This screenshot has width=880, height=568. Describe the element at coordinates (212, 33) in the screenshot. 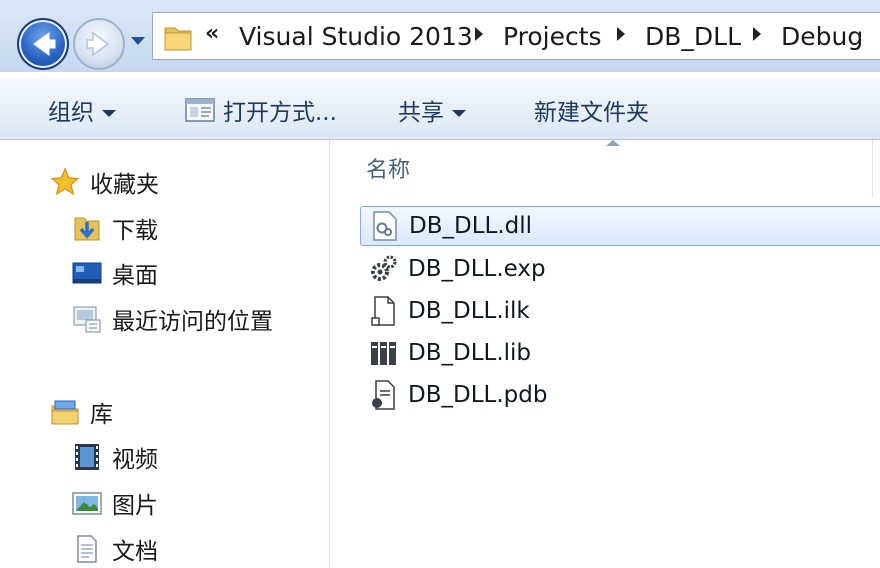

I see `breadcrumb-overflow: «` at that location.